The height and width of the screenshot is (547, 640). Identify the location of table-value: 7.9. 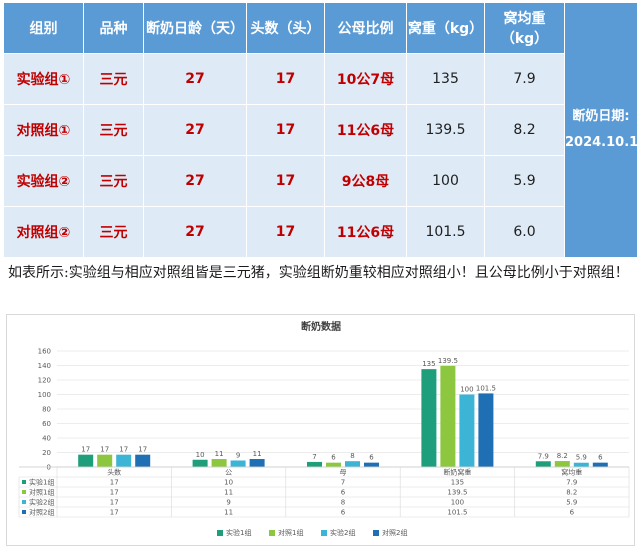
(571, 483).